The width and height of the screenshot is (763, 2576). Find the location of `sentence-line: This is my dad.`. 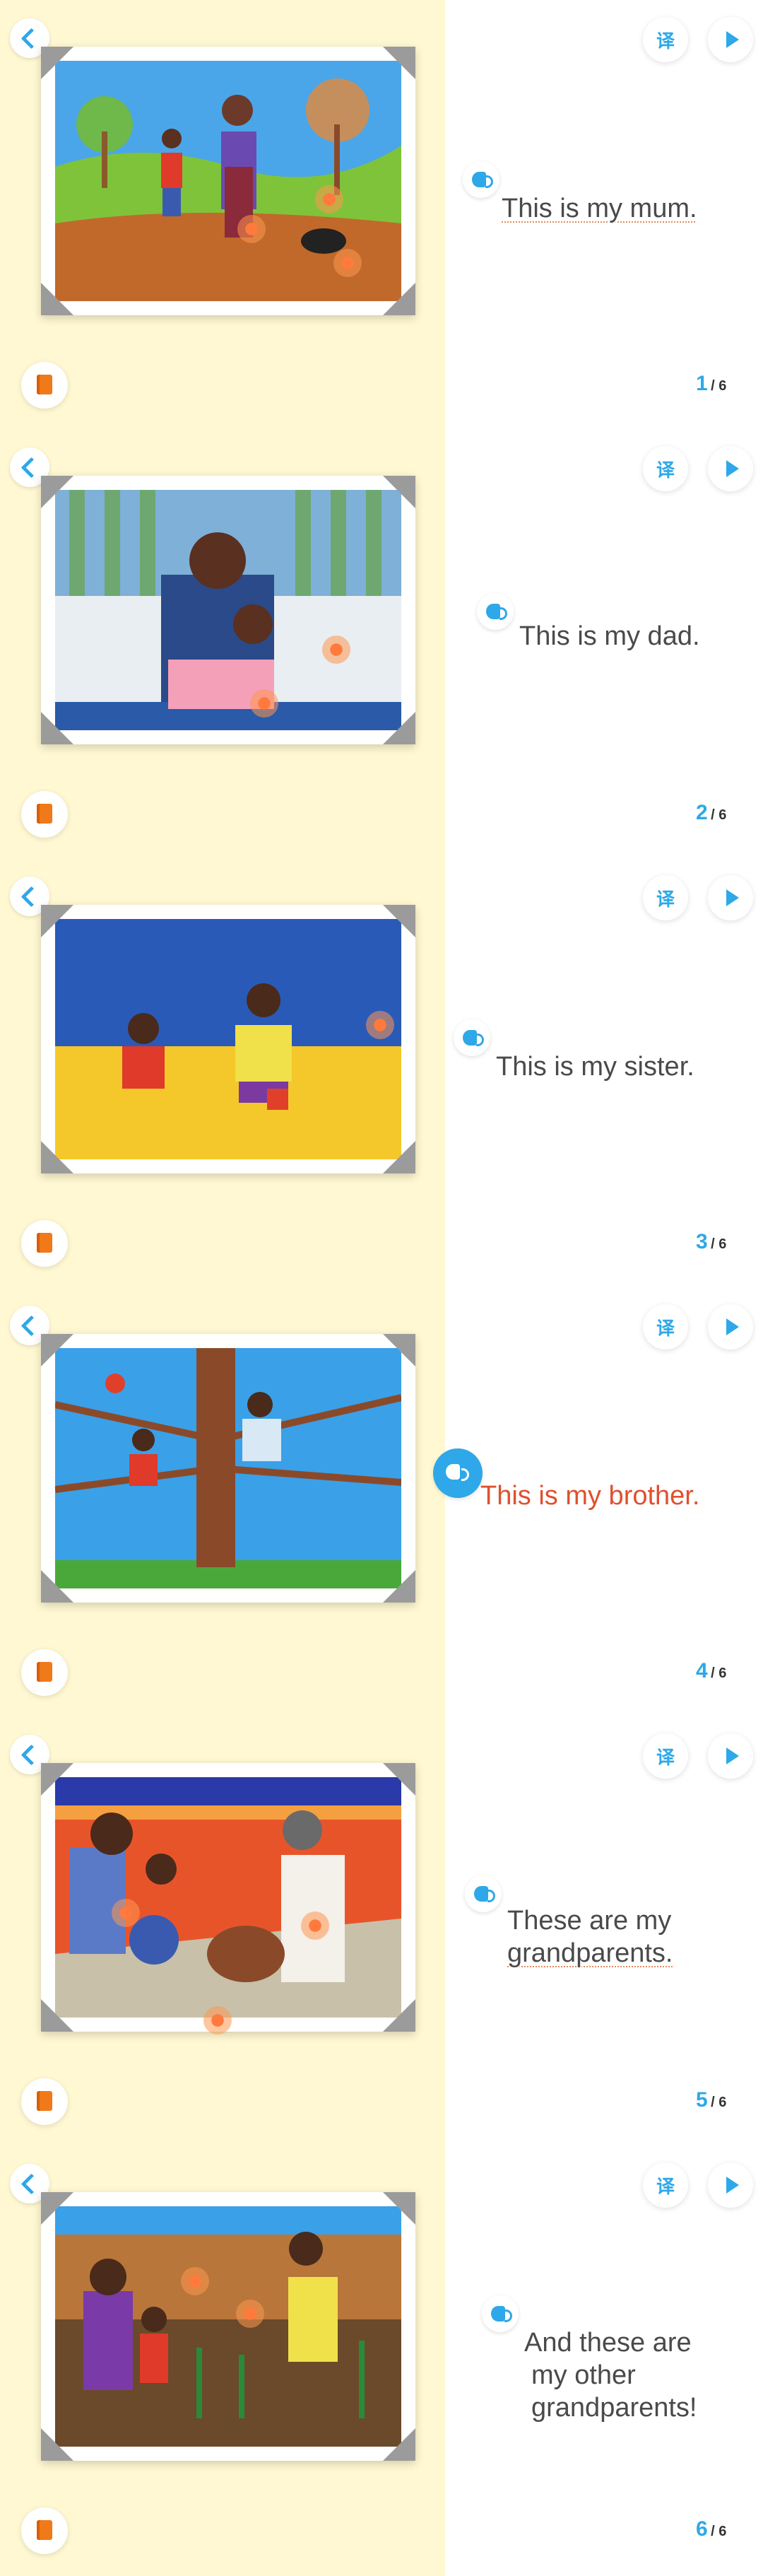

sentence-line: This is my dad. is located at coordinates (609, 636).